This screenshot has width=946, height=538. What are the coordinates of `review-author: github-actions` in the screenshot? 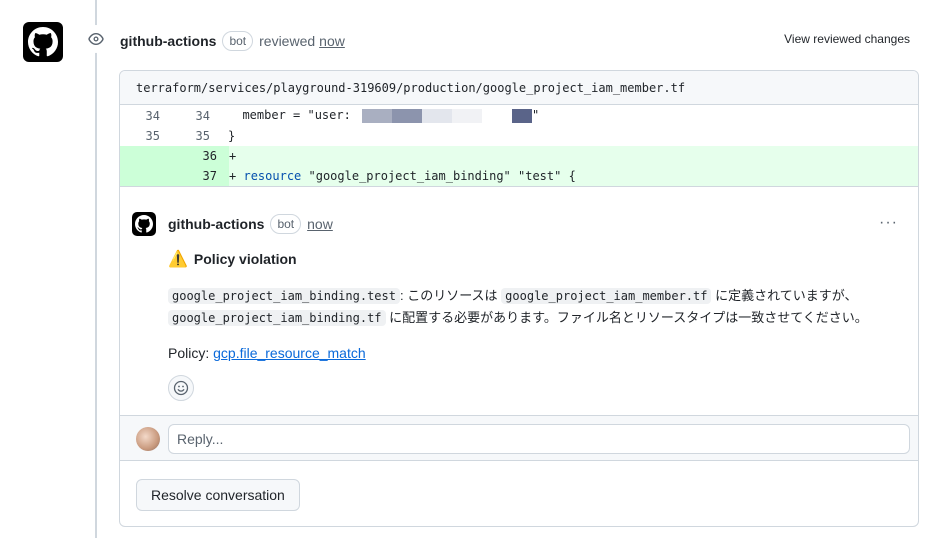 It's located at (168, 41).